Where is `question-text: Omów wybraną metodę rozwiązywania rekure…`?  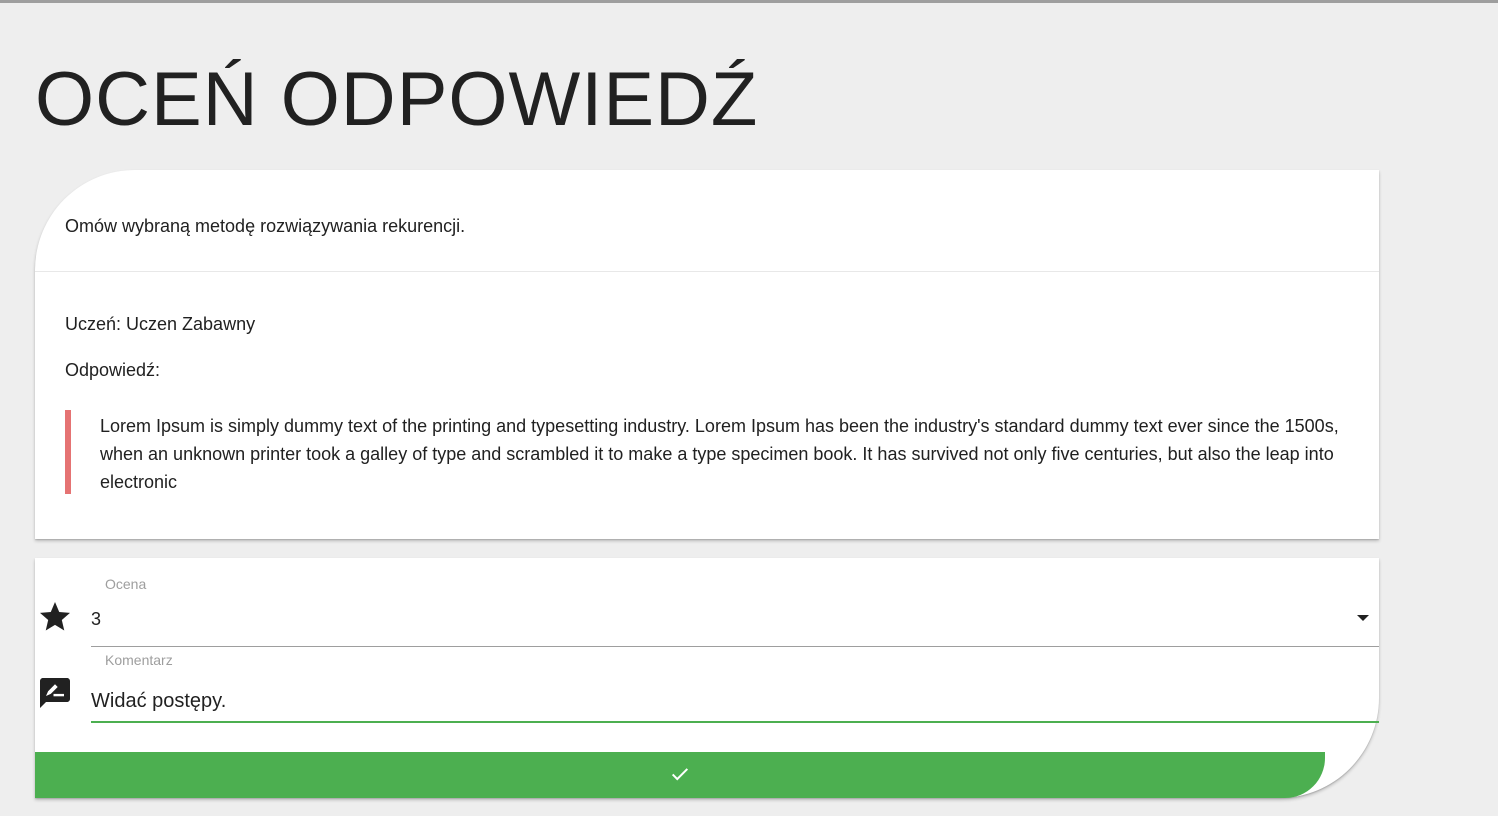 question-text: Omów wybraną metodę rozwiązywania rekure… is located at coordinates (265, 226).